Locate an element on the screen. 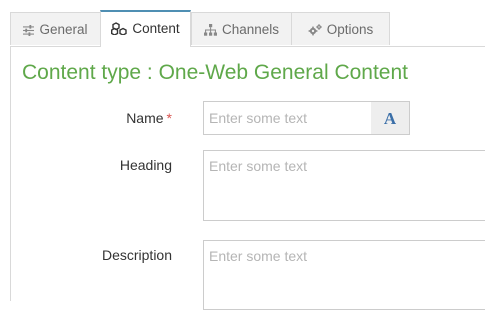 This screenshot has width=485, height=310. sitemap-icon is located at coordinates (210, 30).